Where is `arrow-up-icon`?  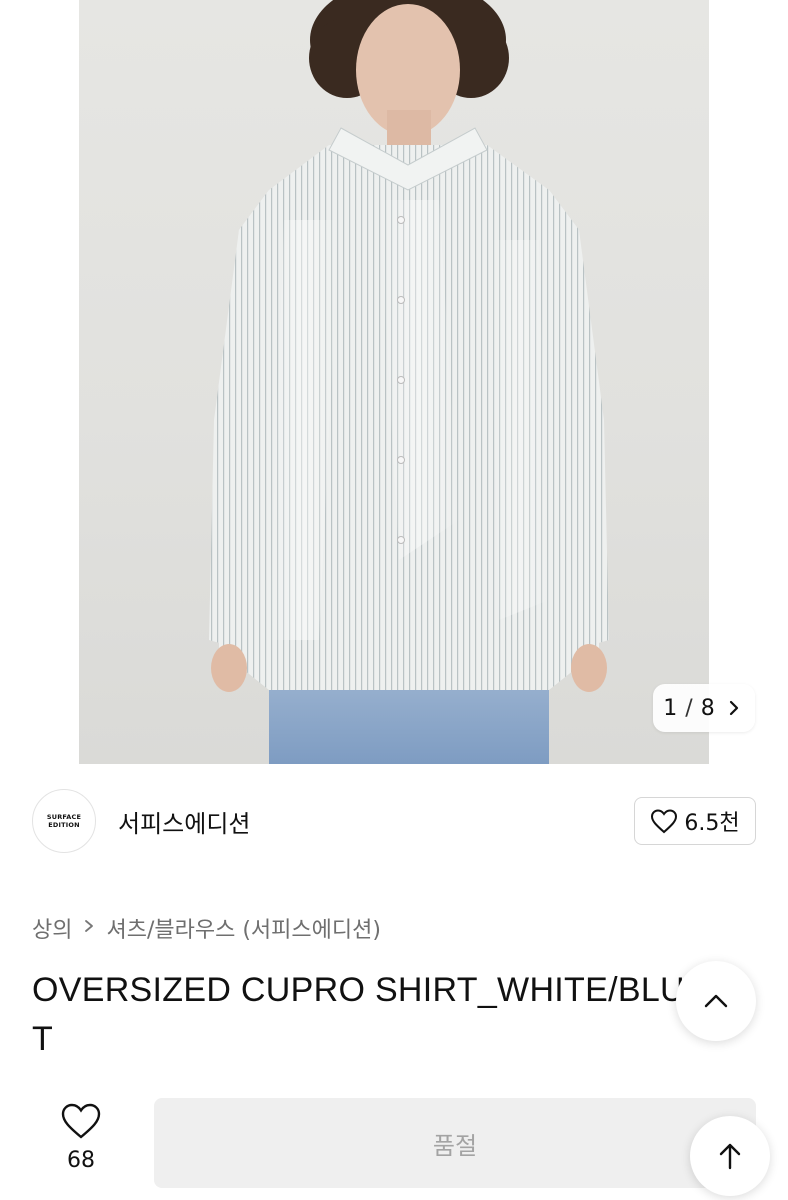
arrow-up-icon is located at coordinates (730, 1156).